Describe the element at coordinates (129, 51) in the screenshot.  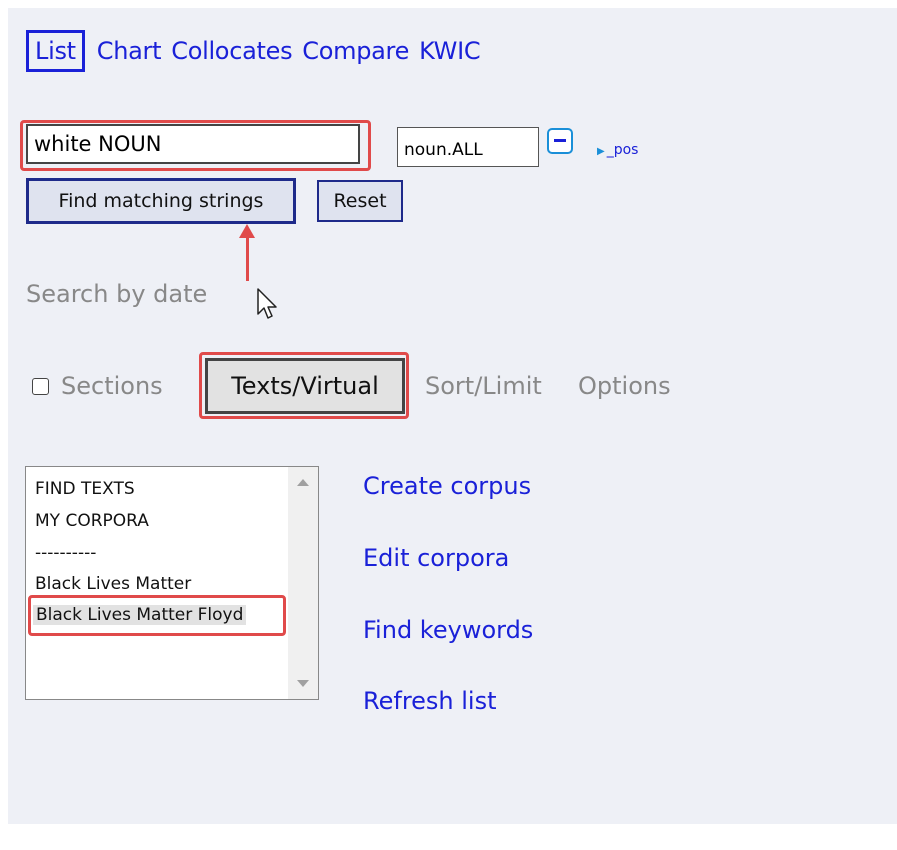
I see `tab-chart: Chart` at that location.